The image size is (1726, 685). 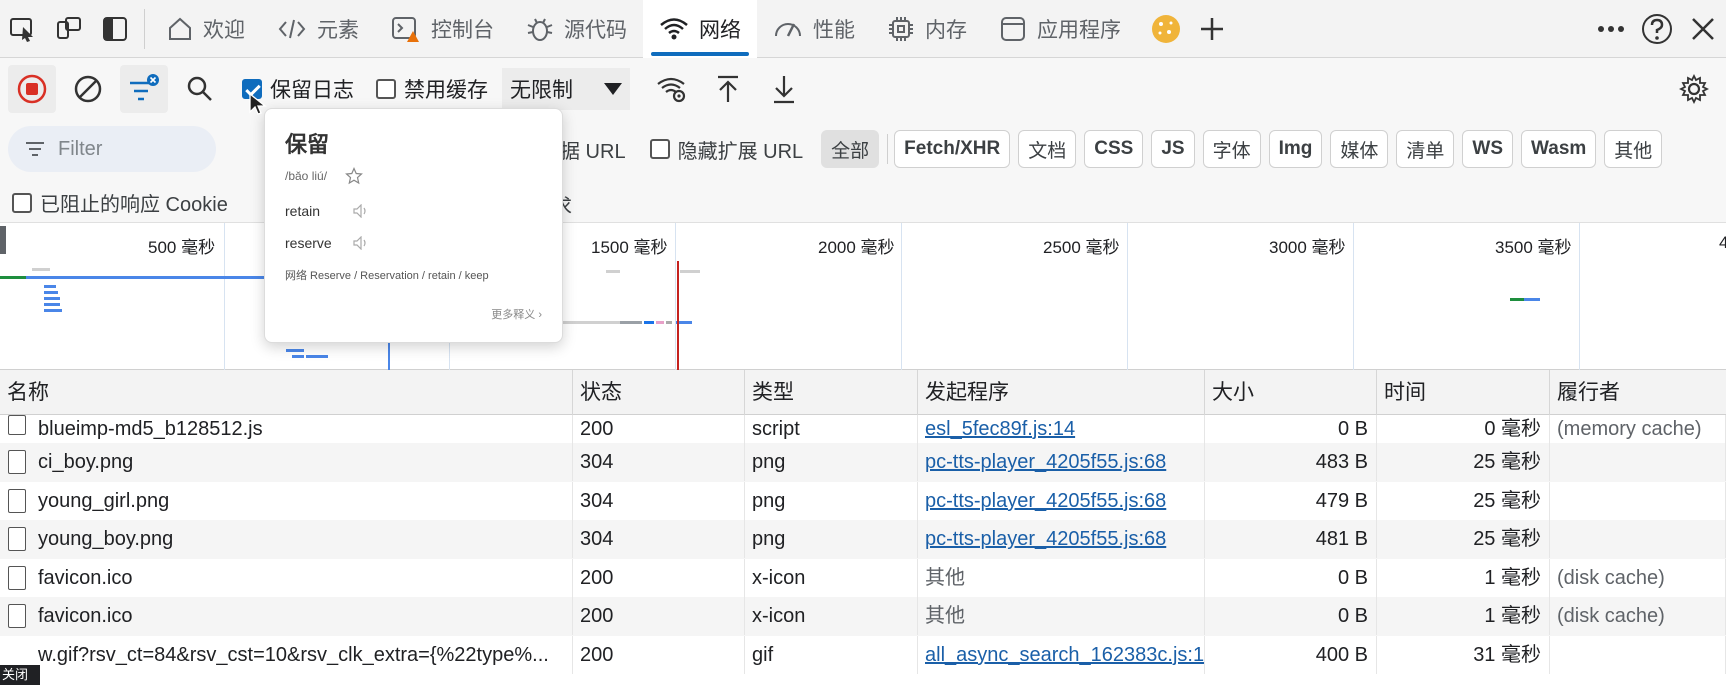 What do you see at coordinates (516, 314) in the screenshot?
I see `popup-more-link: 更多释义 ›` at bounding box center [516, 314].